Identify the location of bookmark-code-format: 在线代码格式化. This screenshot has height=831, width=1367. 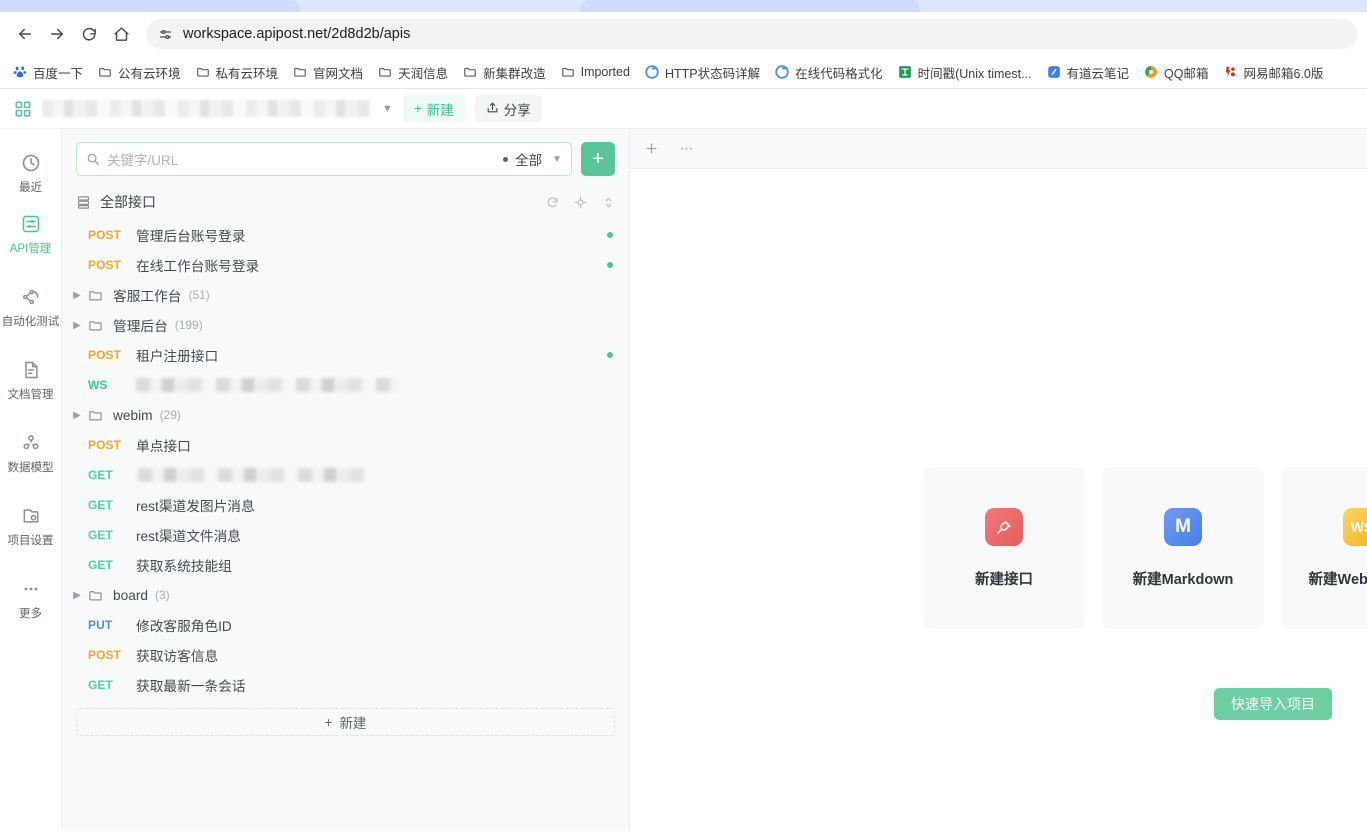
(828, 72).